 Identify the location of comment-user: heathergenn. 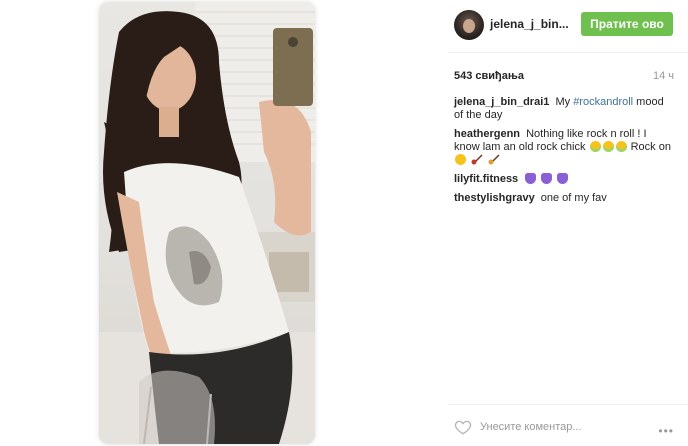
(487, 134).